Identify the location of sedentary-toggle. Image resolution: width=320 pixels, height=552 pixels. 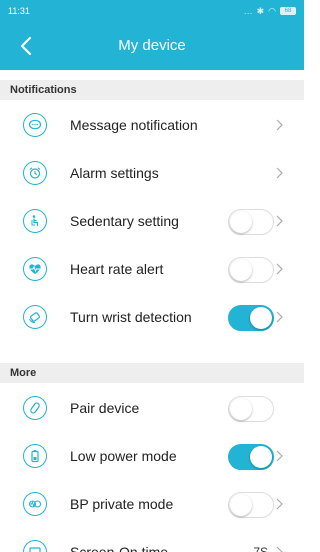
(251, 222).